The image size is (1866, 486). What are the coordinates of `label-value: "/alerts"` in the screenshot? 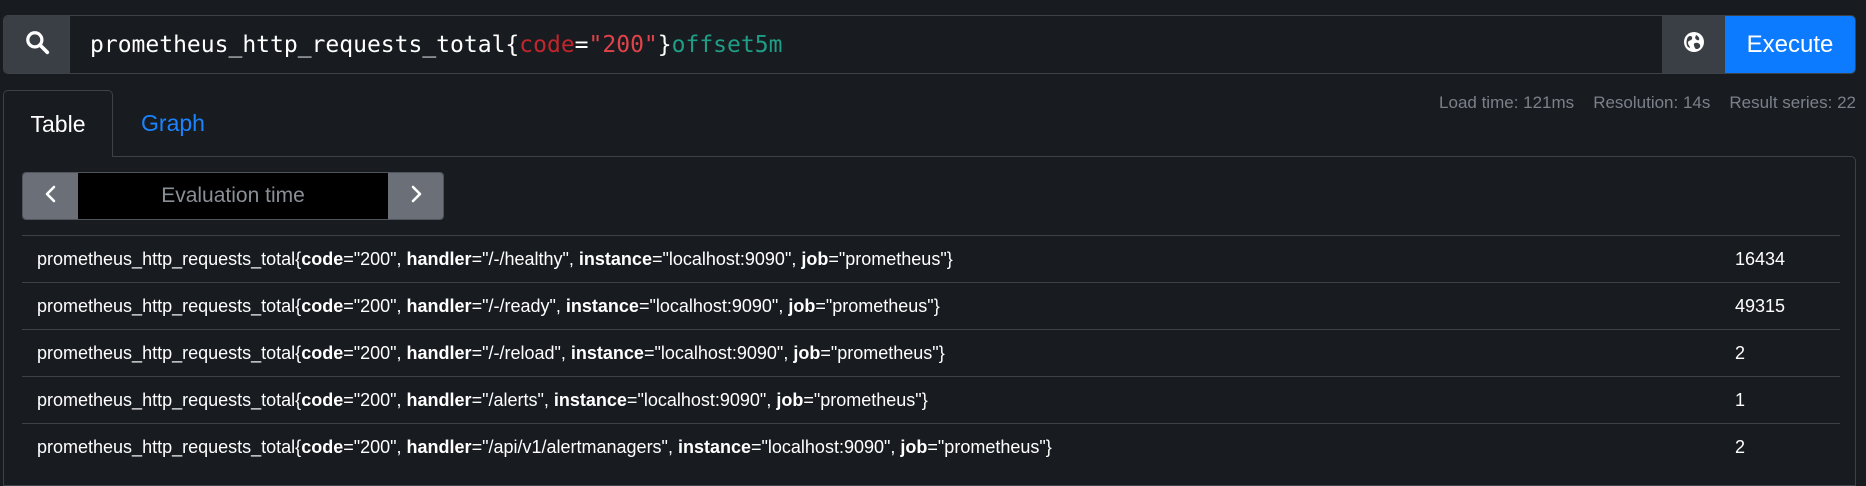 It's located at (513, 399).